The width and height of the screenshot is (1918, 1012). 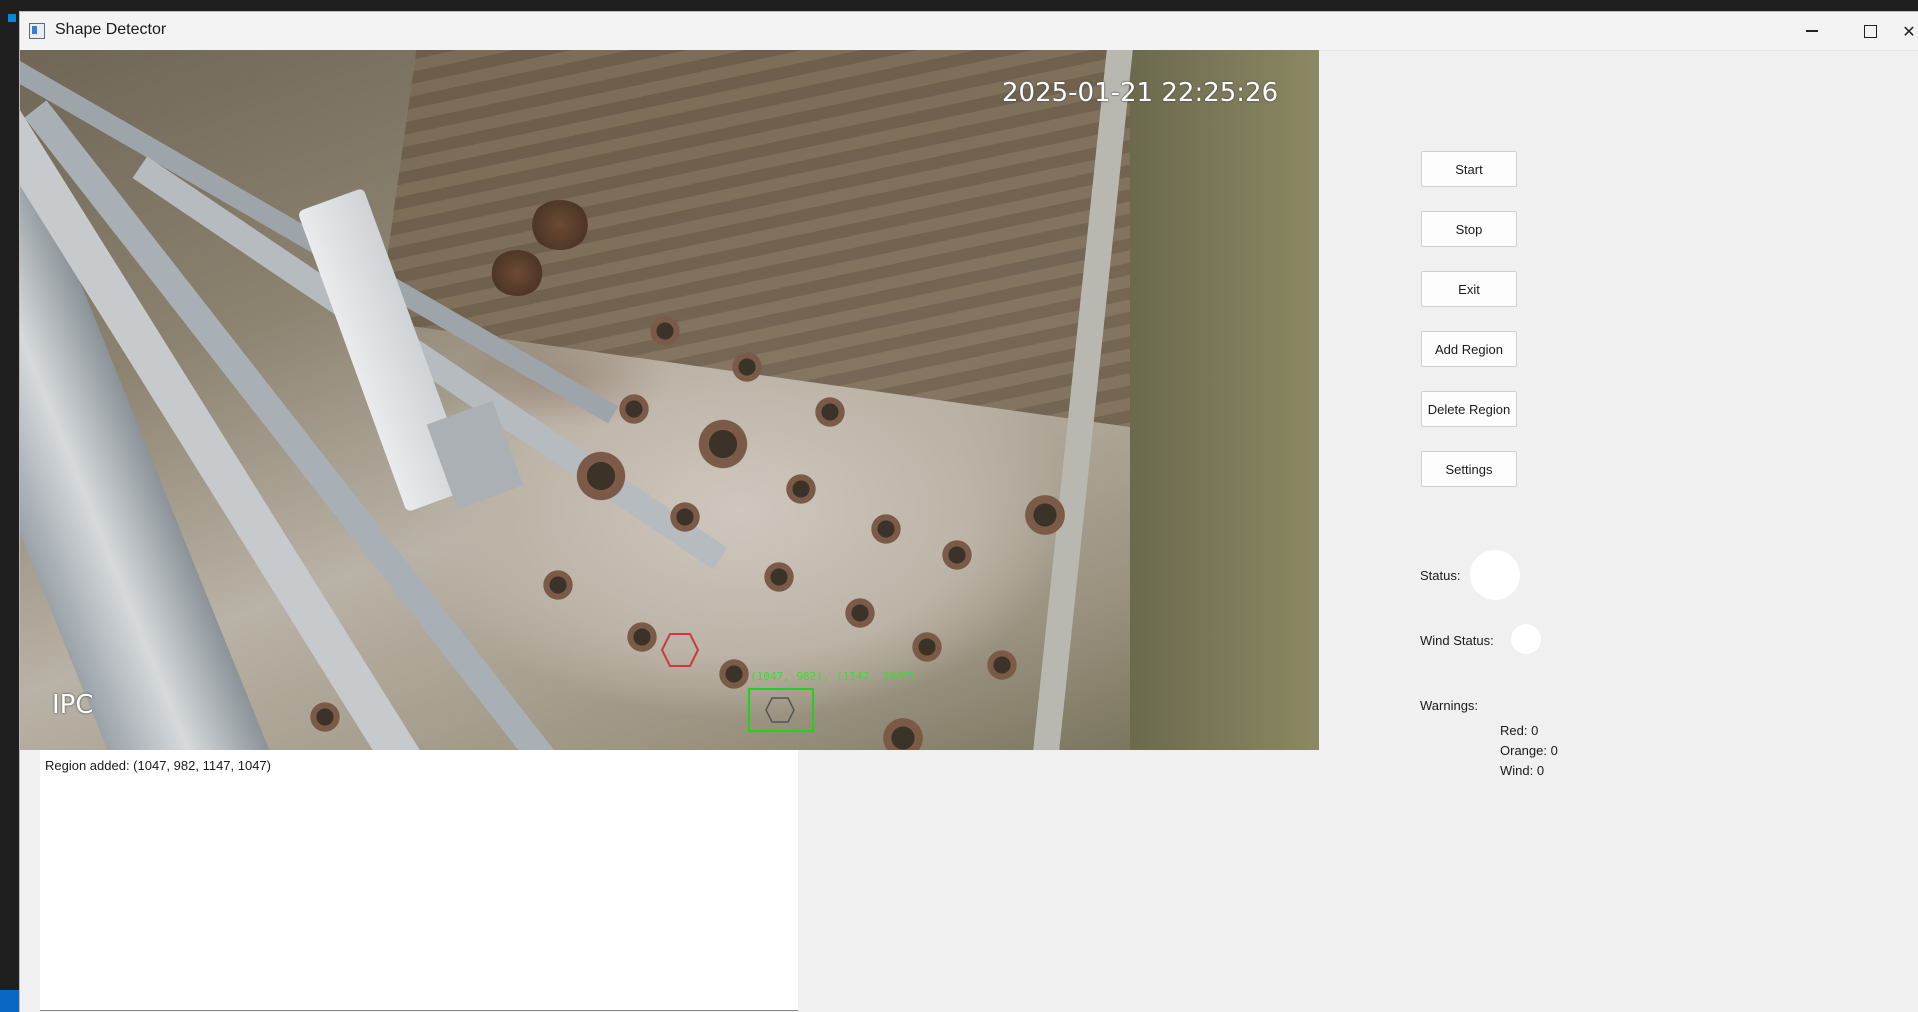 What do you see at coordinates (1469, 229) in the screenshot?
I see `stop-button: Stop` at bounding box center [1469, 229].